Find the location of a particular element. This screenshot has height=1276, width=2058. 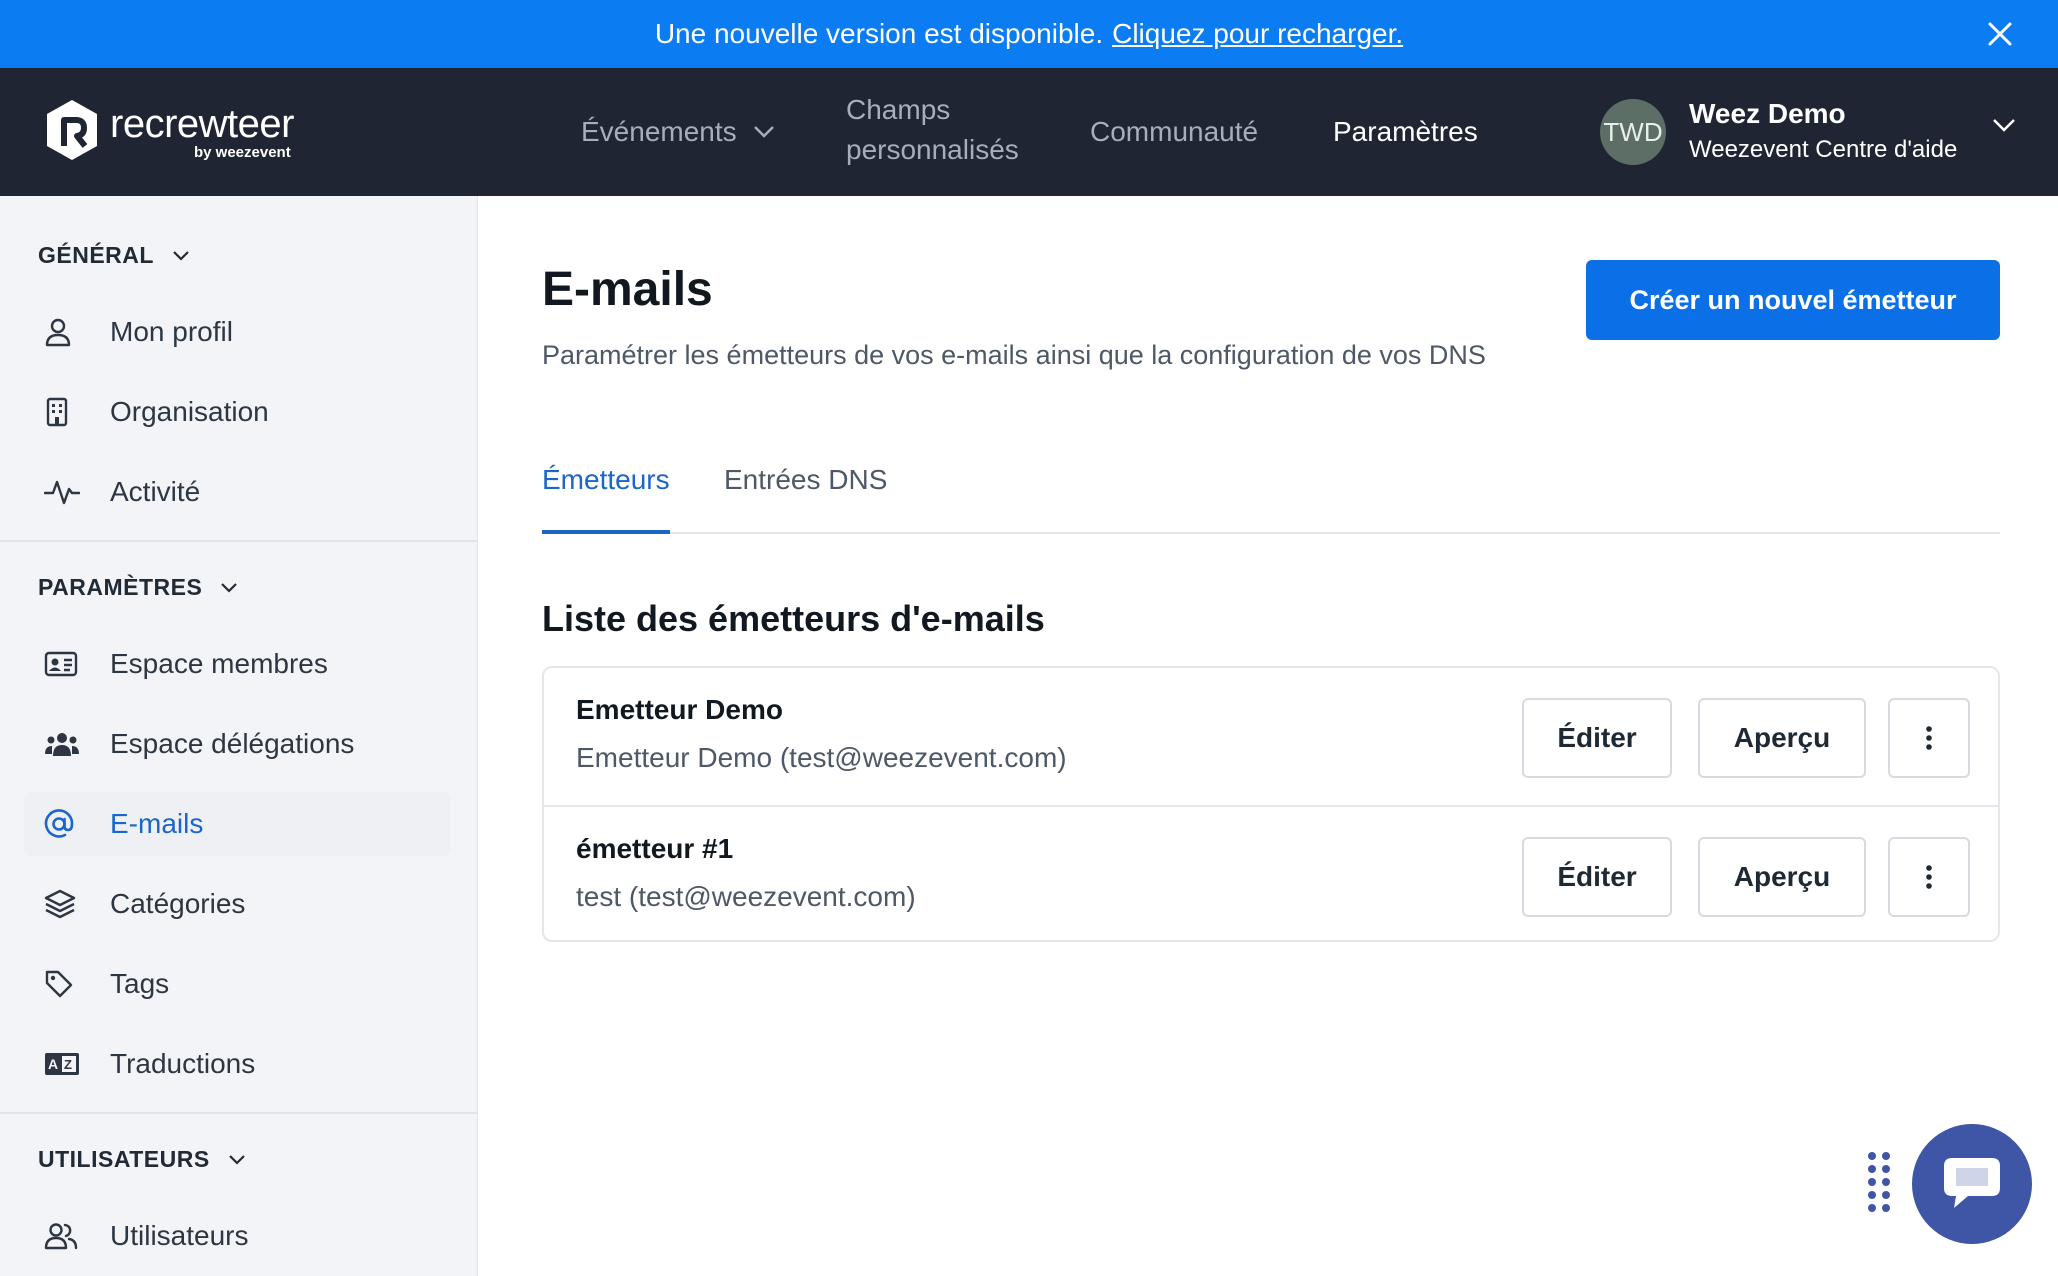

sidebar-item-activity: Activité is located at coordinates (237, 492).